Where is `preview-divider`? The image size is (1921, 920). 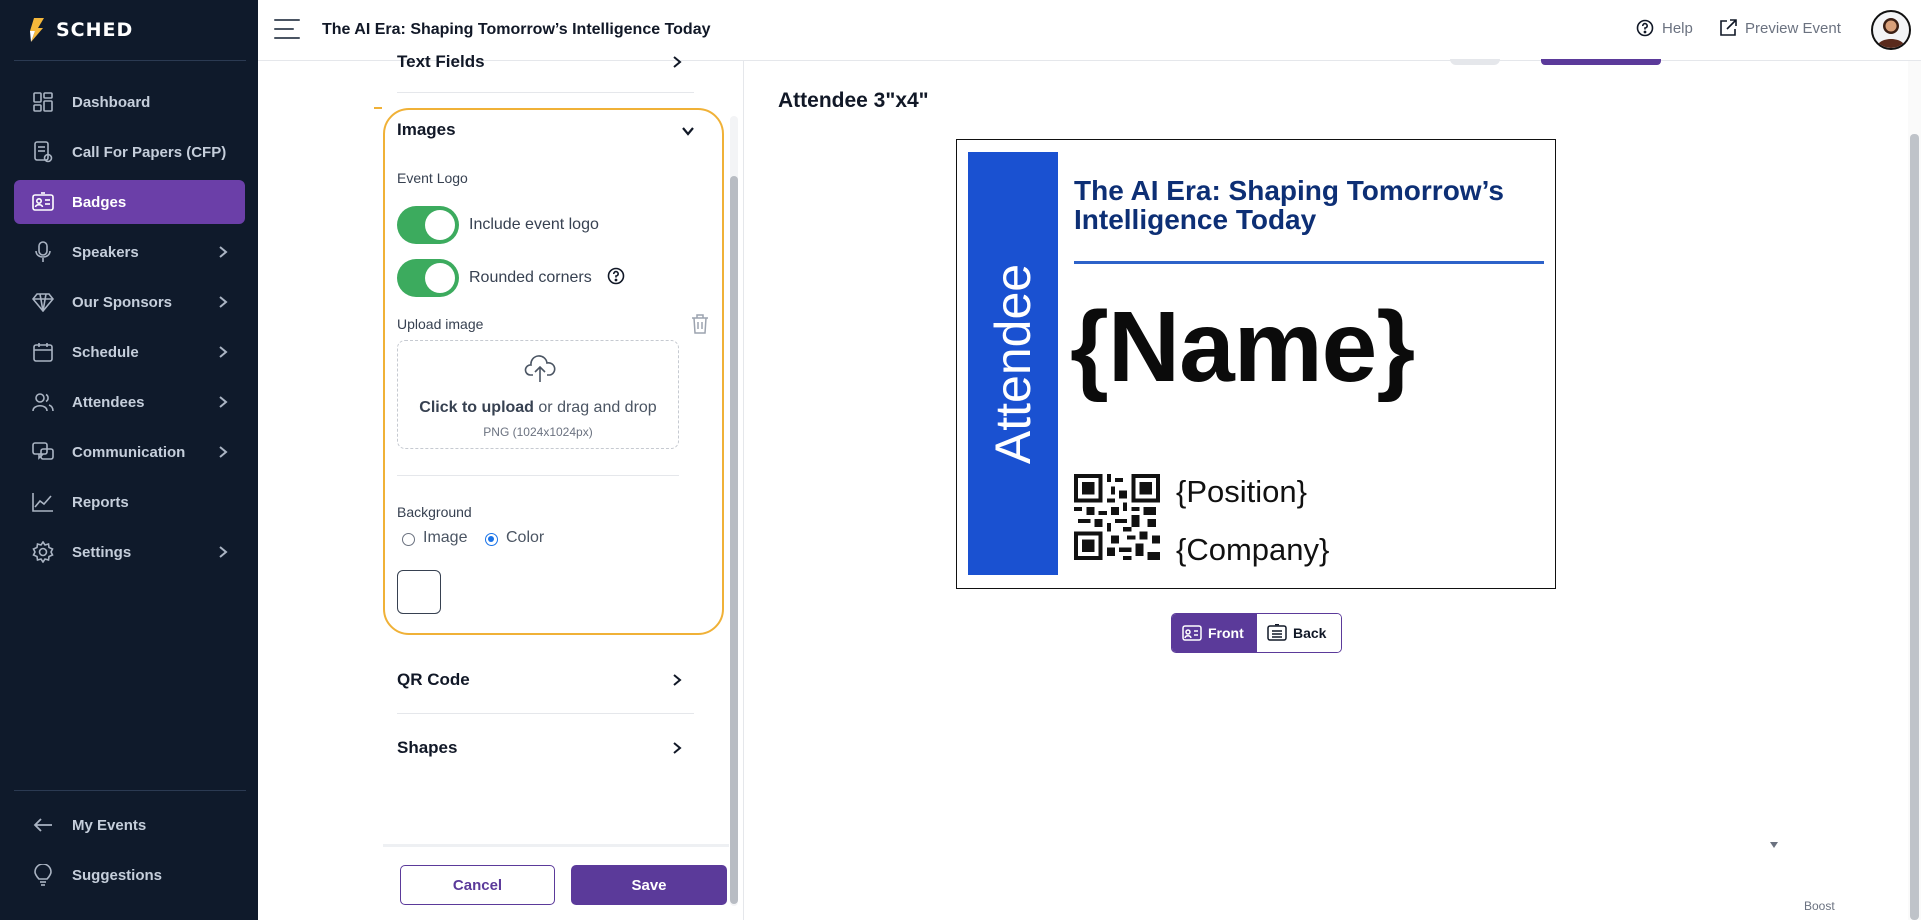 preview-divider is located at coordinates (743, 490).